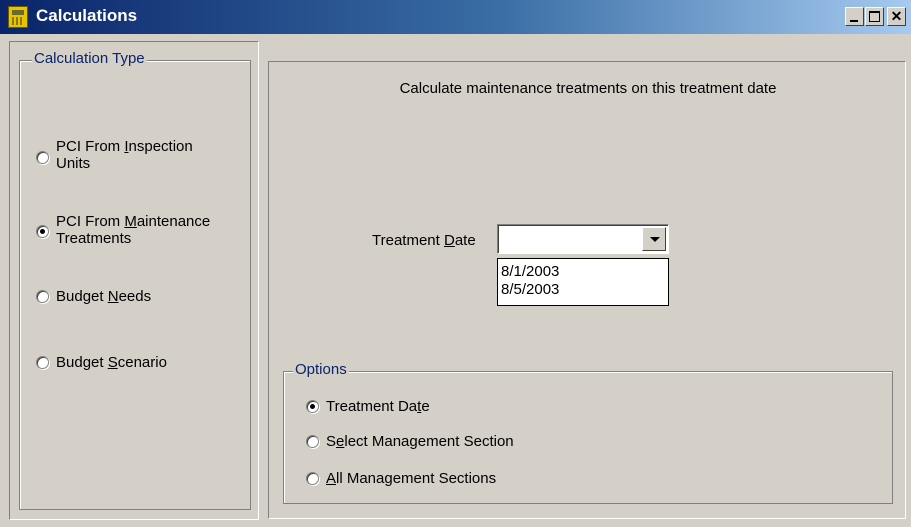 The height and width of the screenshot is (527, 911). What do you see at coordinates (583, 239) in the screenshot?
I see `treatment-date-combobox` at bounding box center [583, 239].